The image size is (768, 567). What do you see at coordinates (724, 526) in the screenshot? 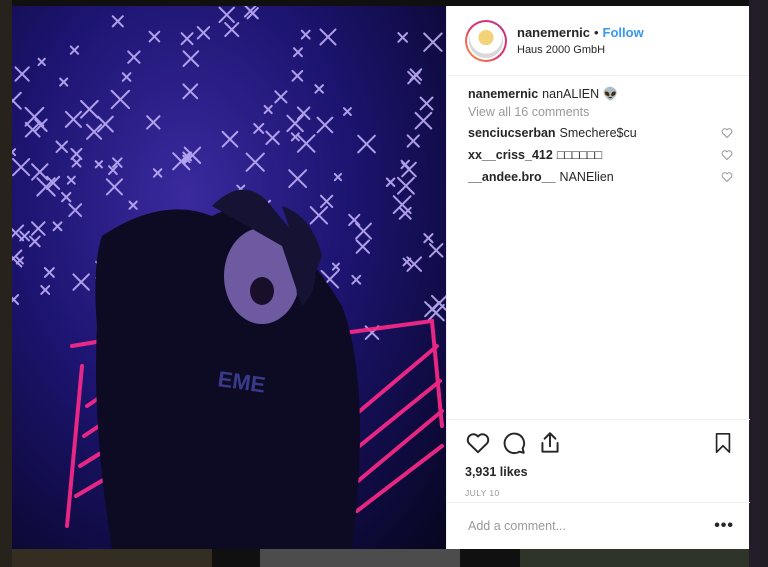
I see `more-options-button: •••` at bounding box center [724, 526].